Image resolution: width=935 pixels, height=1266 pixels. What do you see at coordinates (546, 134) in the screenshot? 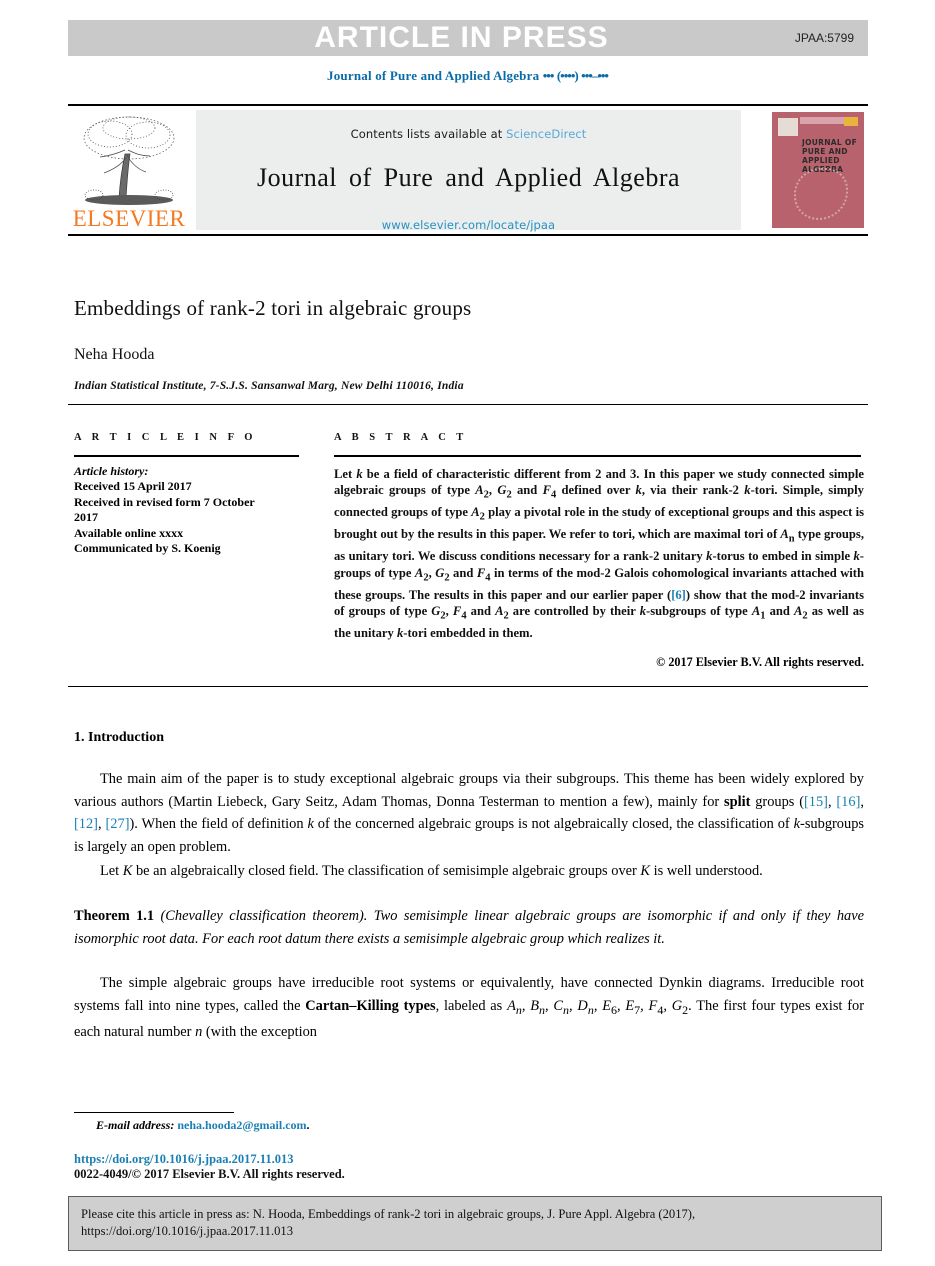
I see `sciencedirect-link: ScienceDirect` at bounding box center [546, 134].